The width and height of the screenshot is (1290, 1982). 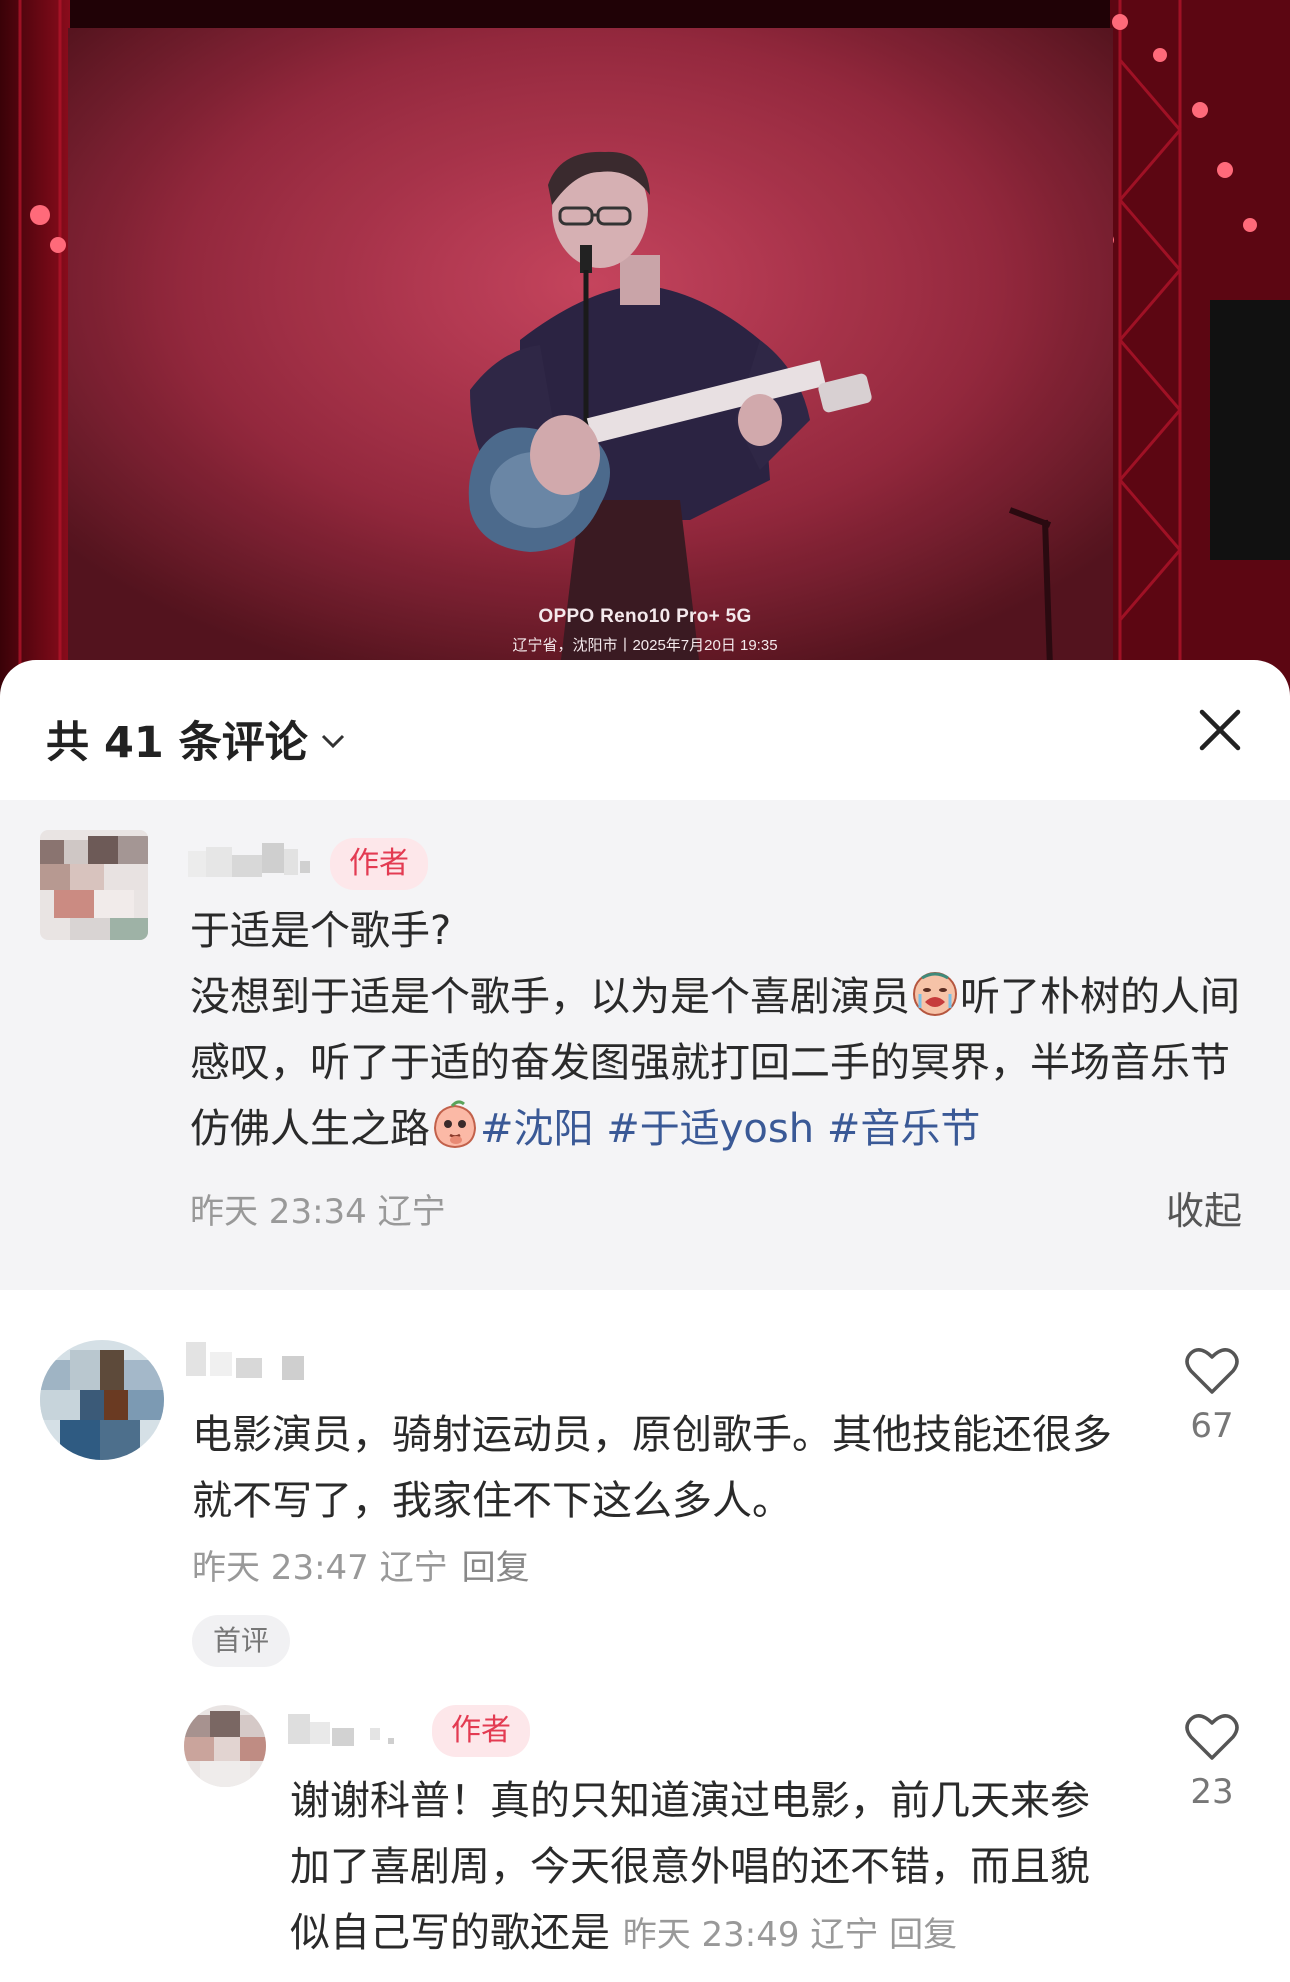 What do you see at coordinates (1212, 1792) in the screenshot?
I see `like-count: 23` at bounding box center [1212, 1792].